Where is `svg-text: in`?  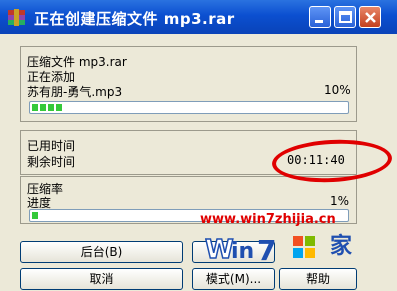 svg-text: in is located at coordinates (242, 251).